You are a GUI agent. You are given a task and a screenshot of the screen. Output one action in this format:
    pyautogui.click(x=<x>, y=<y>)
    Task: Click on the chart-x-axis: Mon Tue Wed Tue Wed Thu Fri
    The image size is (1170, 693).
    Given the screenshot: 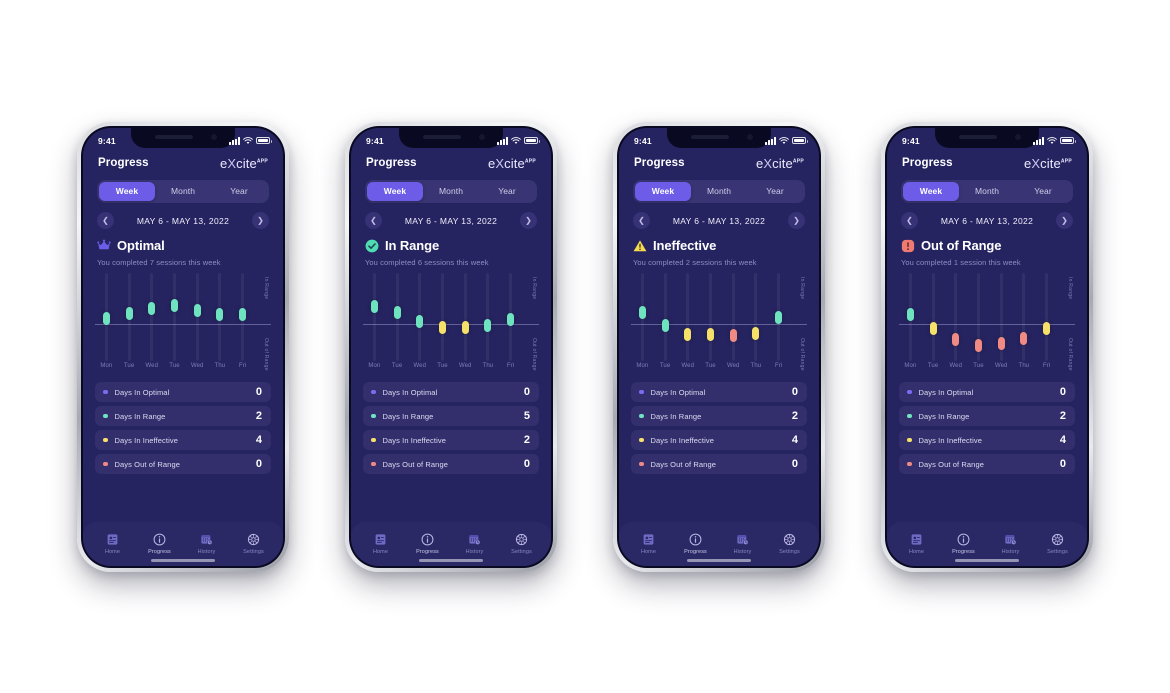 What is the action you would take?
    pyautogui.click(x=710, y=369)
    